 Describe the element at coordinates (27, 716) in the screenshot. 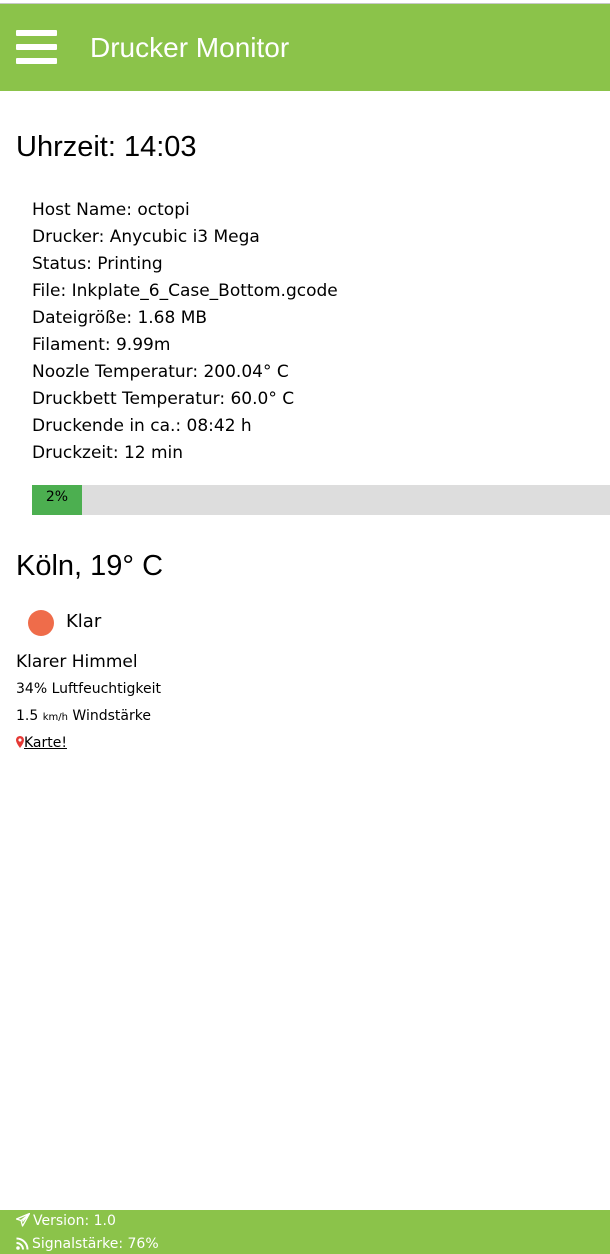

I see `wind-value: 1.5` at that location.